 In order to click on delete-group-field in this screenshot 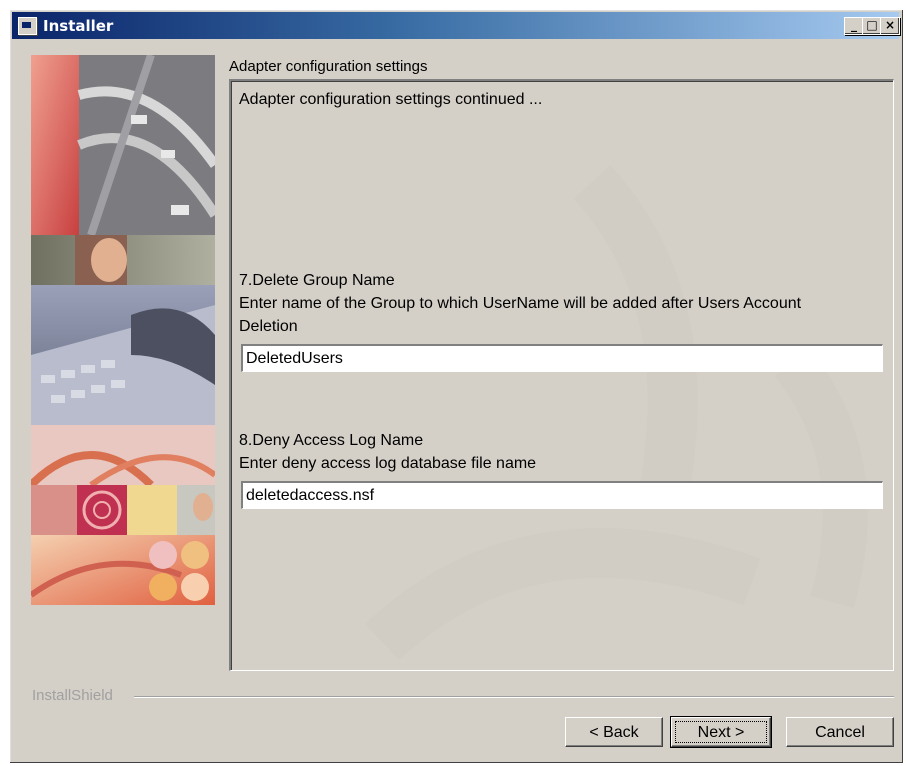, I will do `click(562, 358)`.